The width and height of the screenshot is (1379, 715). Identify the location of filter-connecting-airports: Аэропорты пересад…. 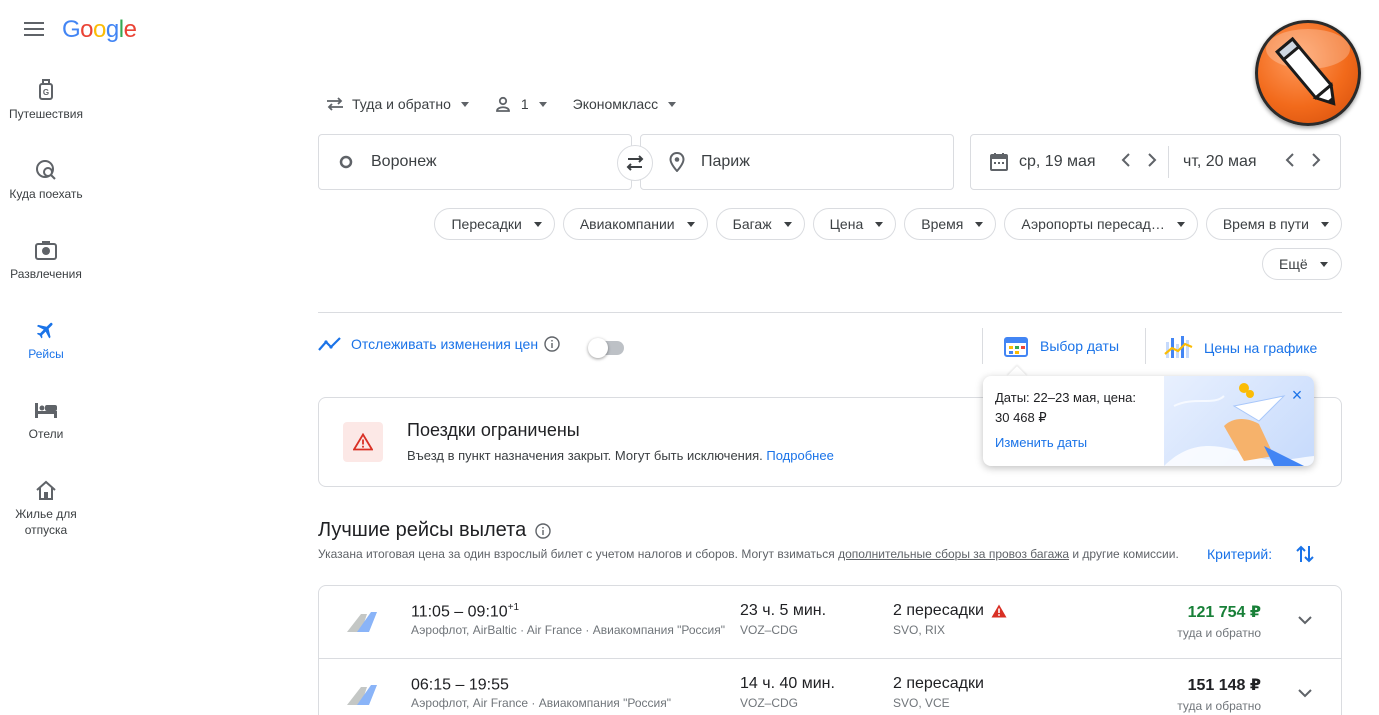
(1101, 224).